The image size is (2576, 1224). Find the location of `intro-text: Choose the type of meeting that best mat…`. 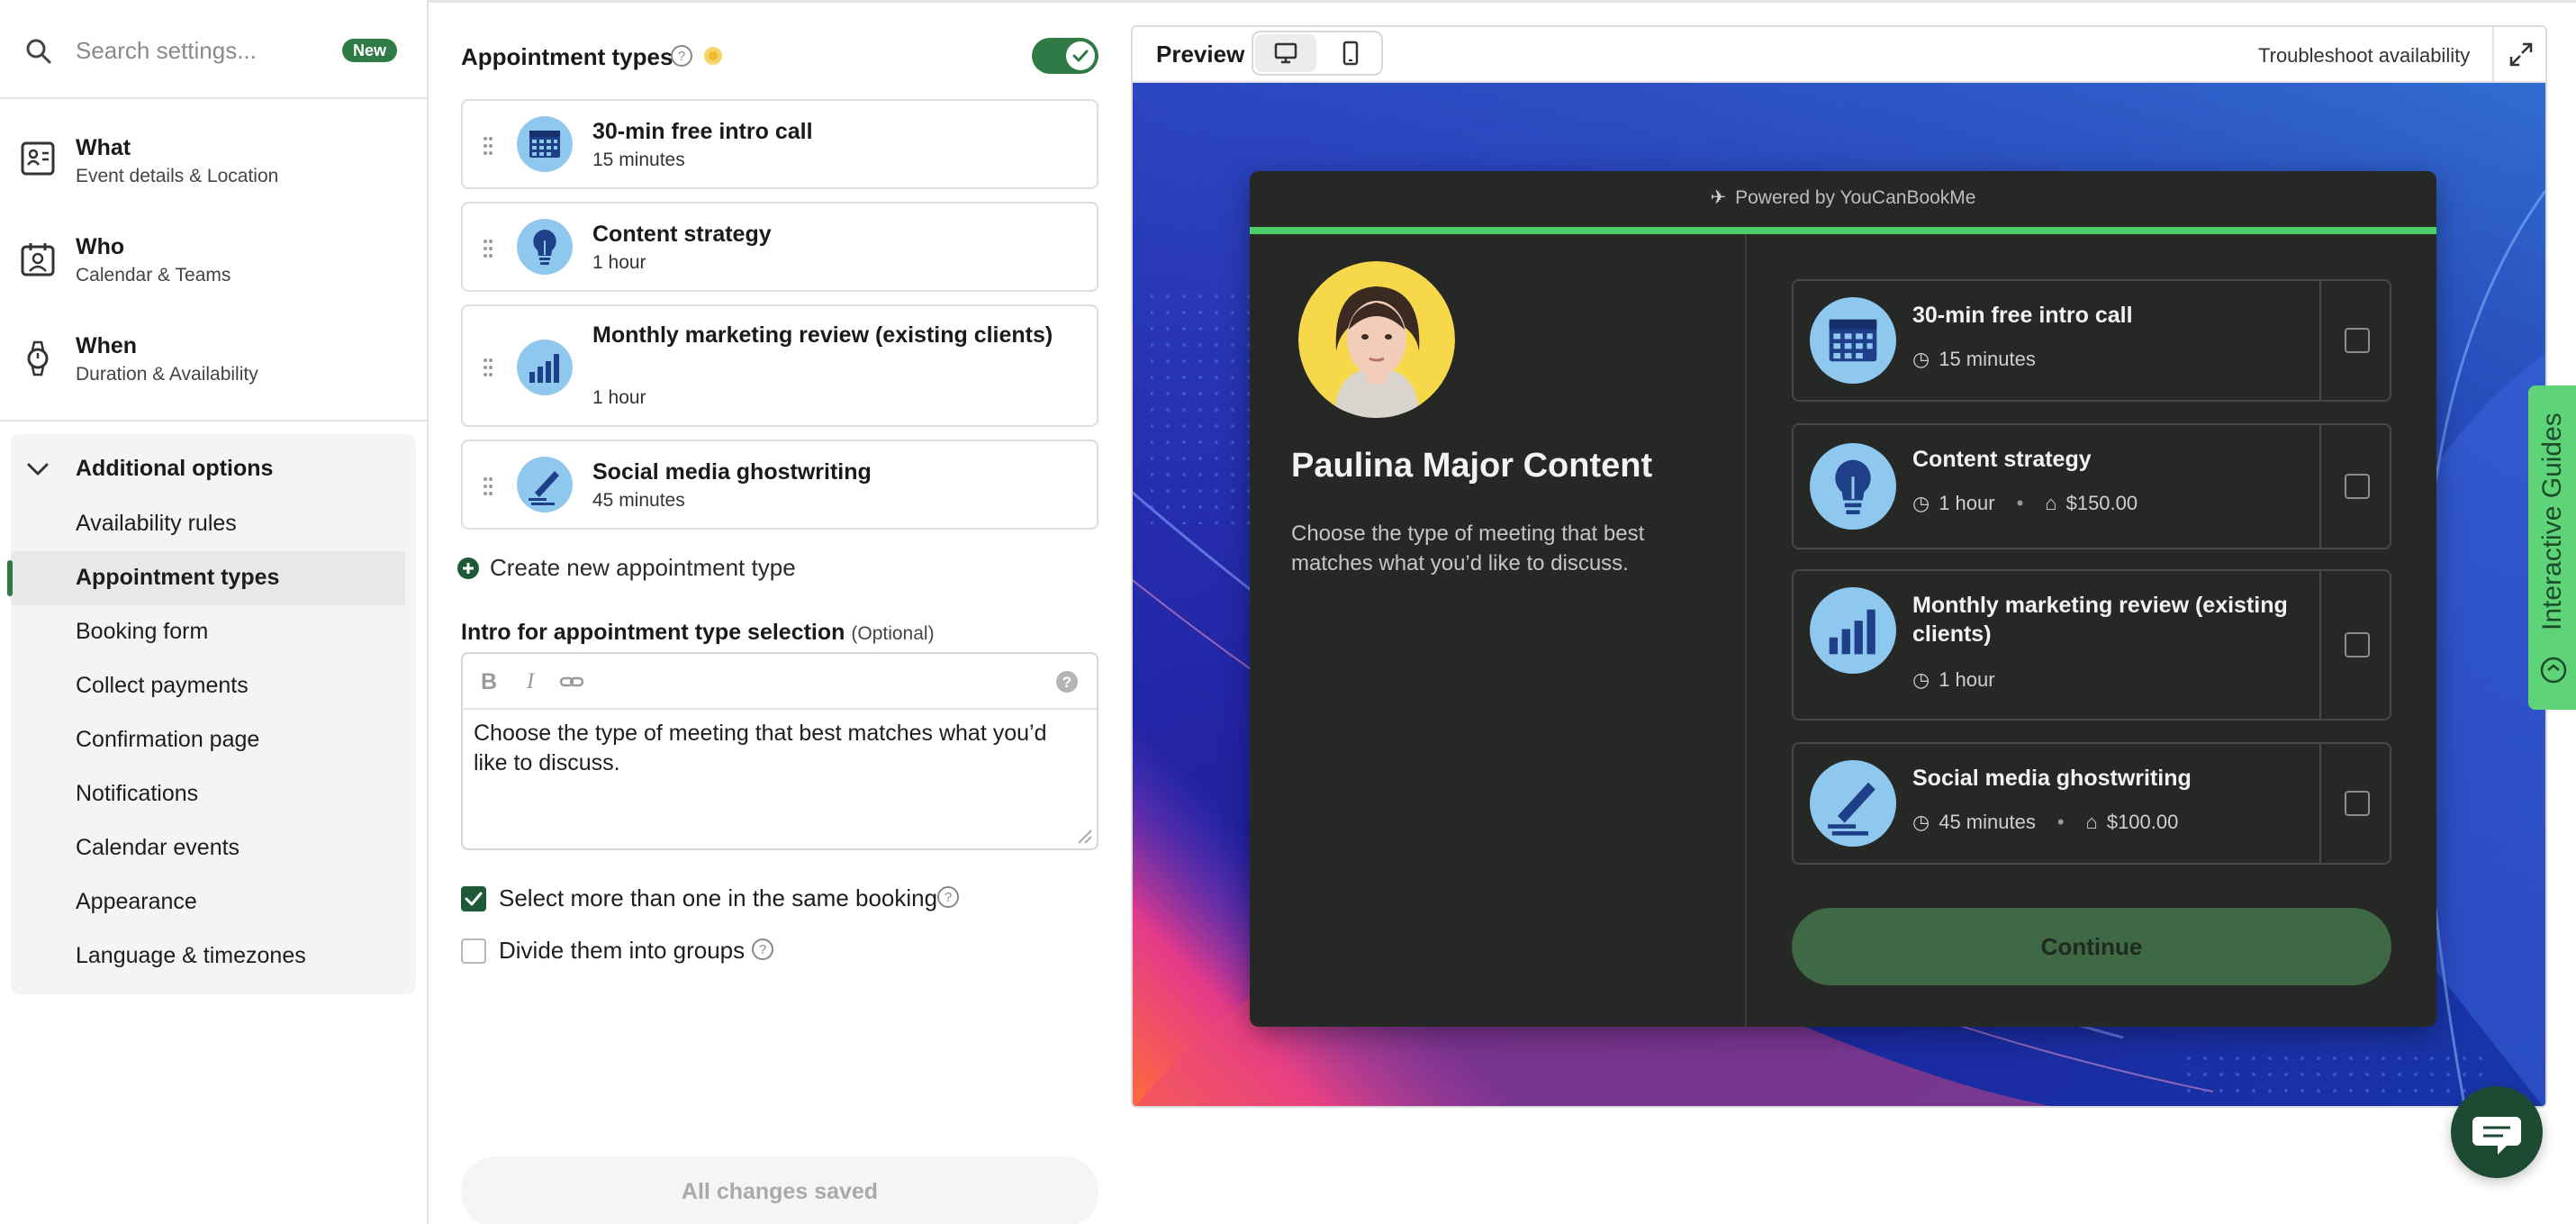

intro-text: Choose the type of meeting that best mat… is located at coordinates (780, 748).